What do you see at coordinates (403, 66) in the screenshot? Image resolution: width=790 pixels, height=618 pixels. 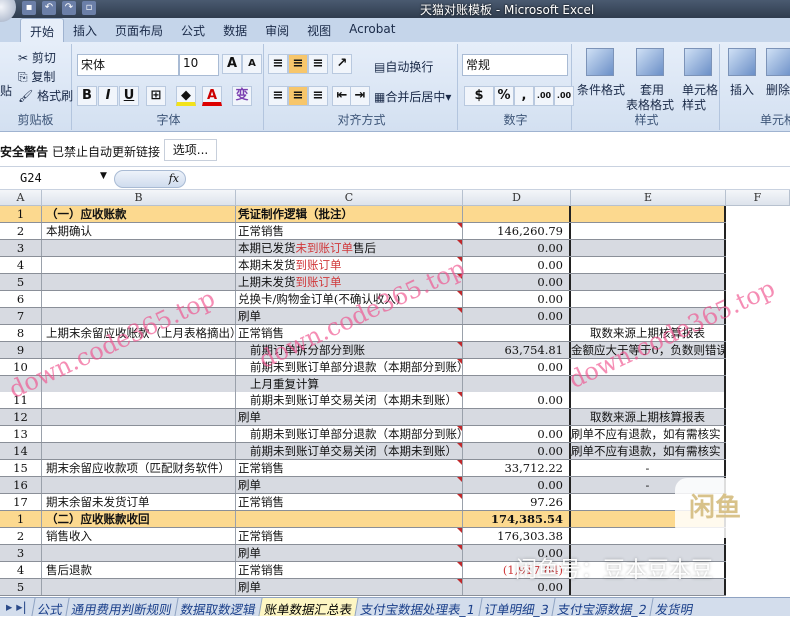 I see `wrap-text-button: ▤自动换行` at bounding box center [403, 66].